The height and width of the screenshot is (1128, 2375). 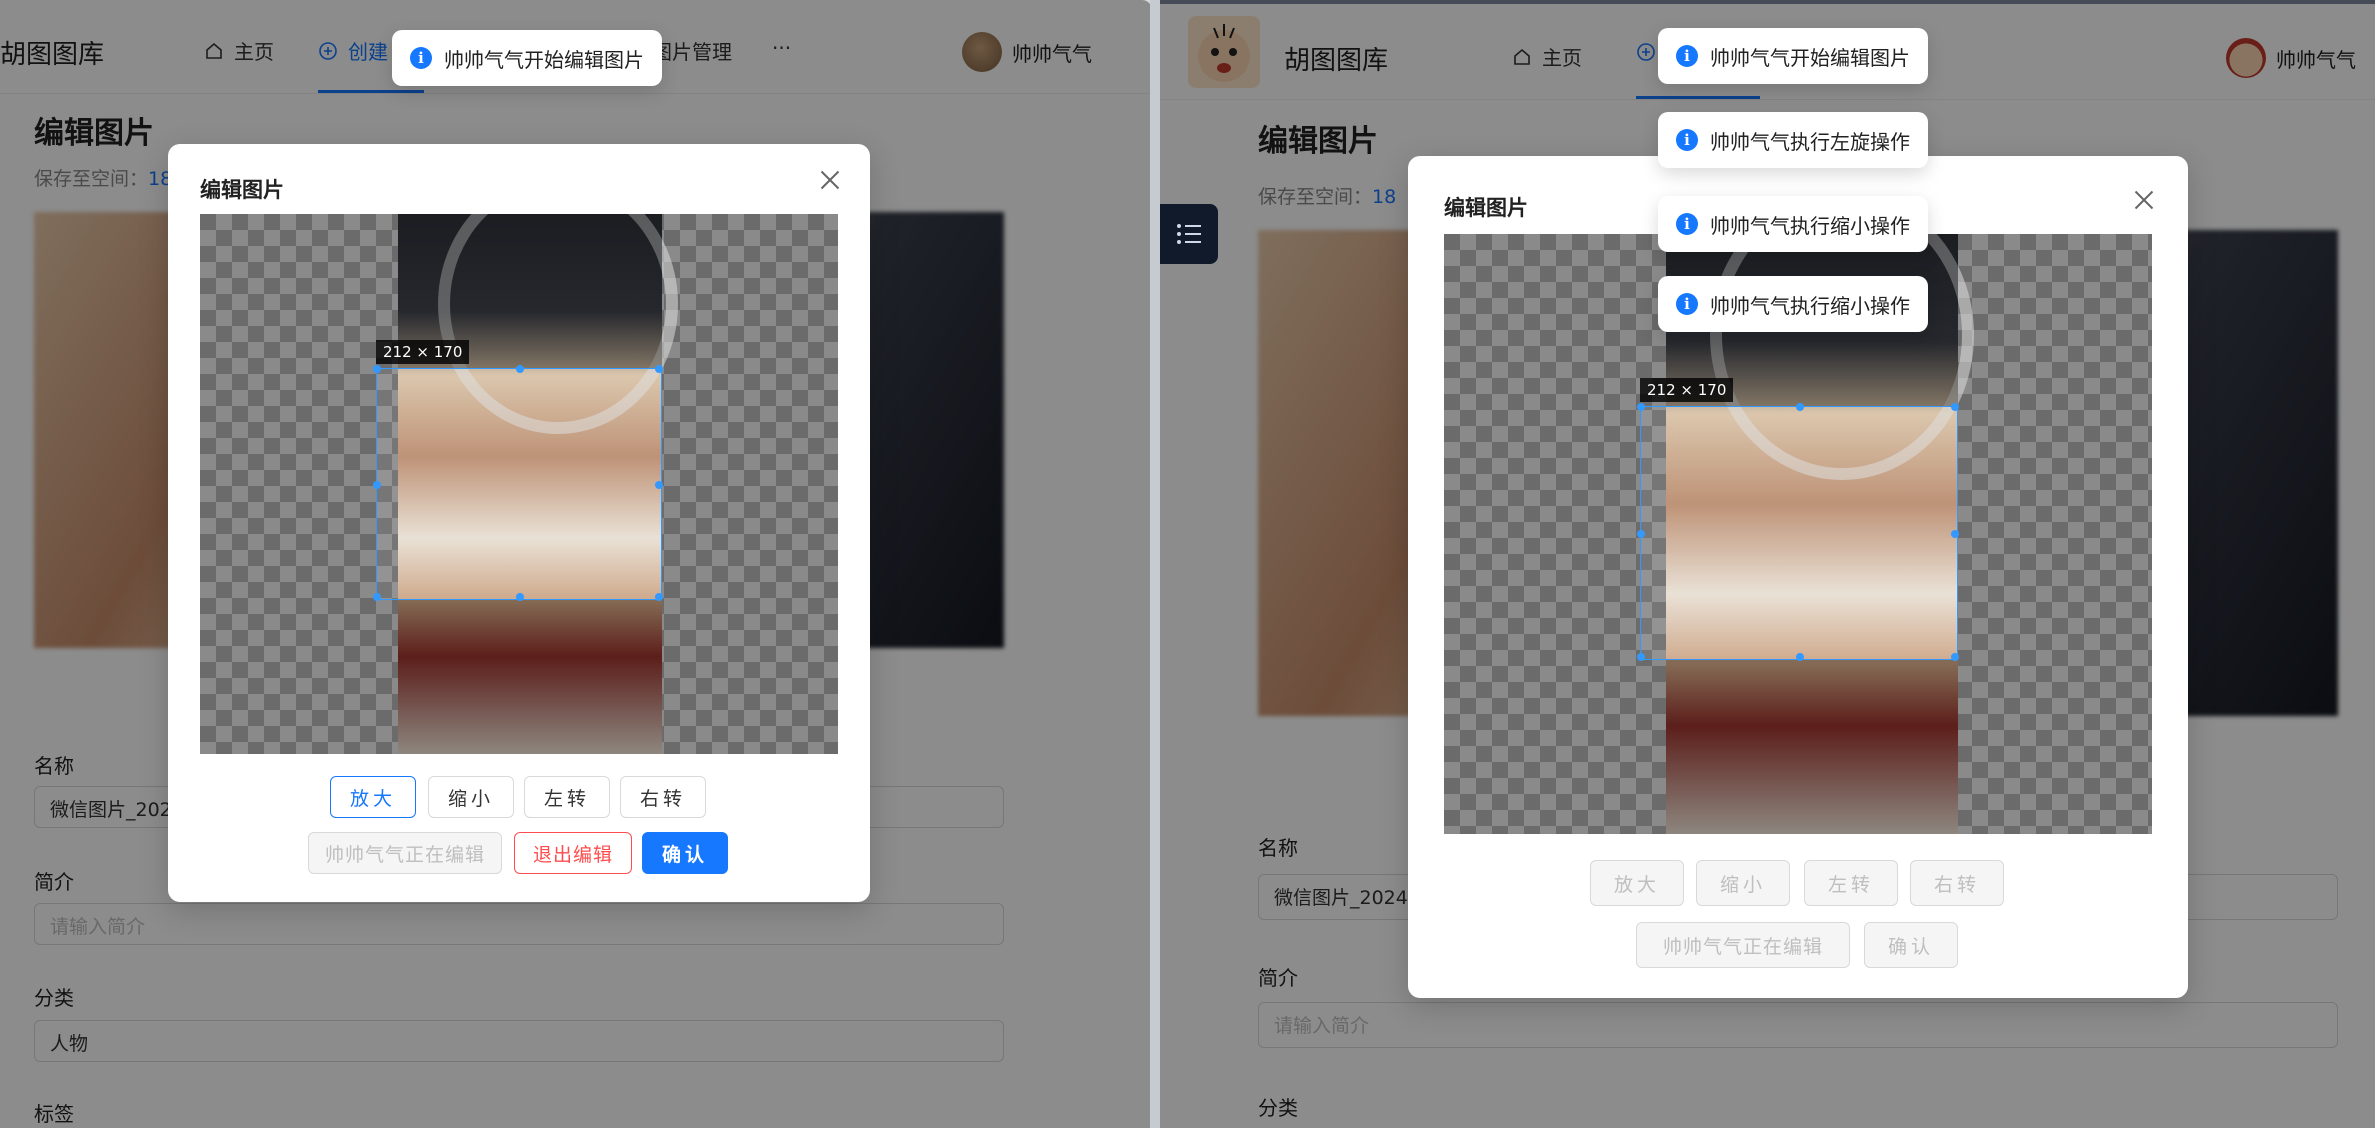 I want to click on sidebar-toggle-button, so click(x=1189, y=234).